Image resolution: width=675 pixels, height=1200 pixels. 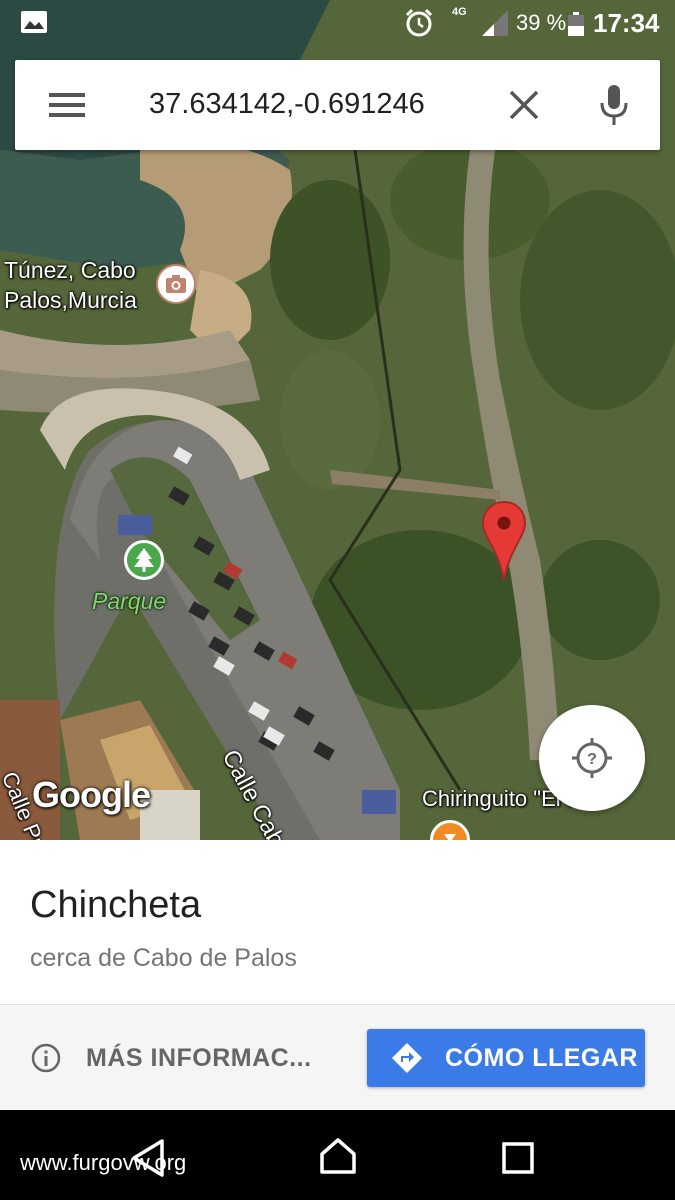 What do you see at coordinates (84, 285) in the screenshot?
I see `place-label: Túnez, Cabo Palos,Murcia` at bounding box center [84, 285].